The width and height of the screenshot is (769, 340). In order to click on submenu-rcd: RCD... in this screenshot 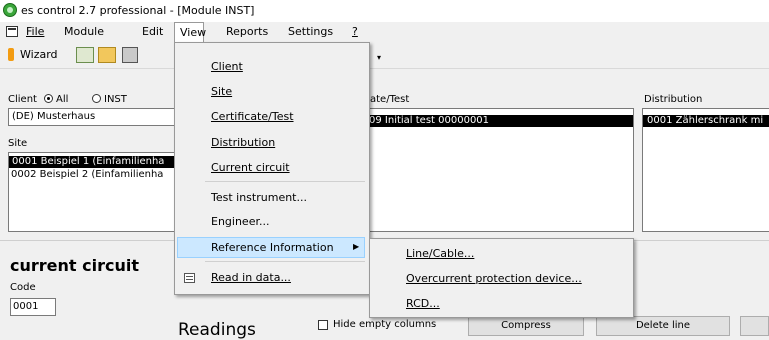, I will do `click(423, 303)`.